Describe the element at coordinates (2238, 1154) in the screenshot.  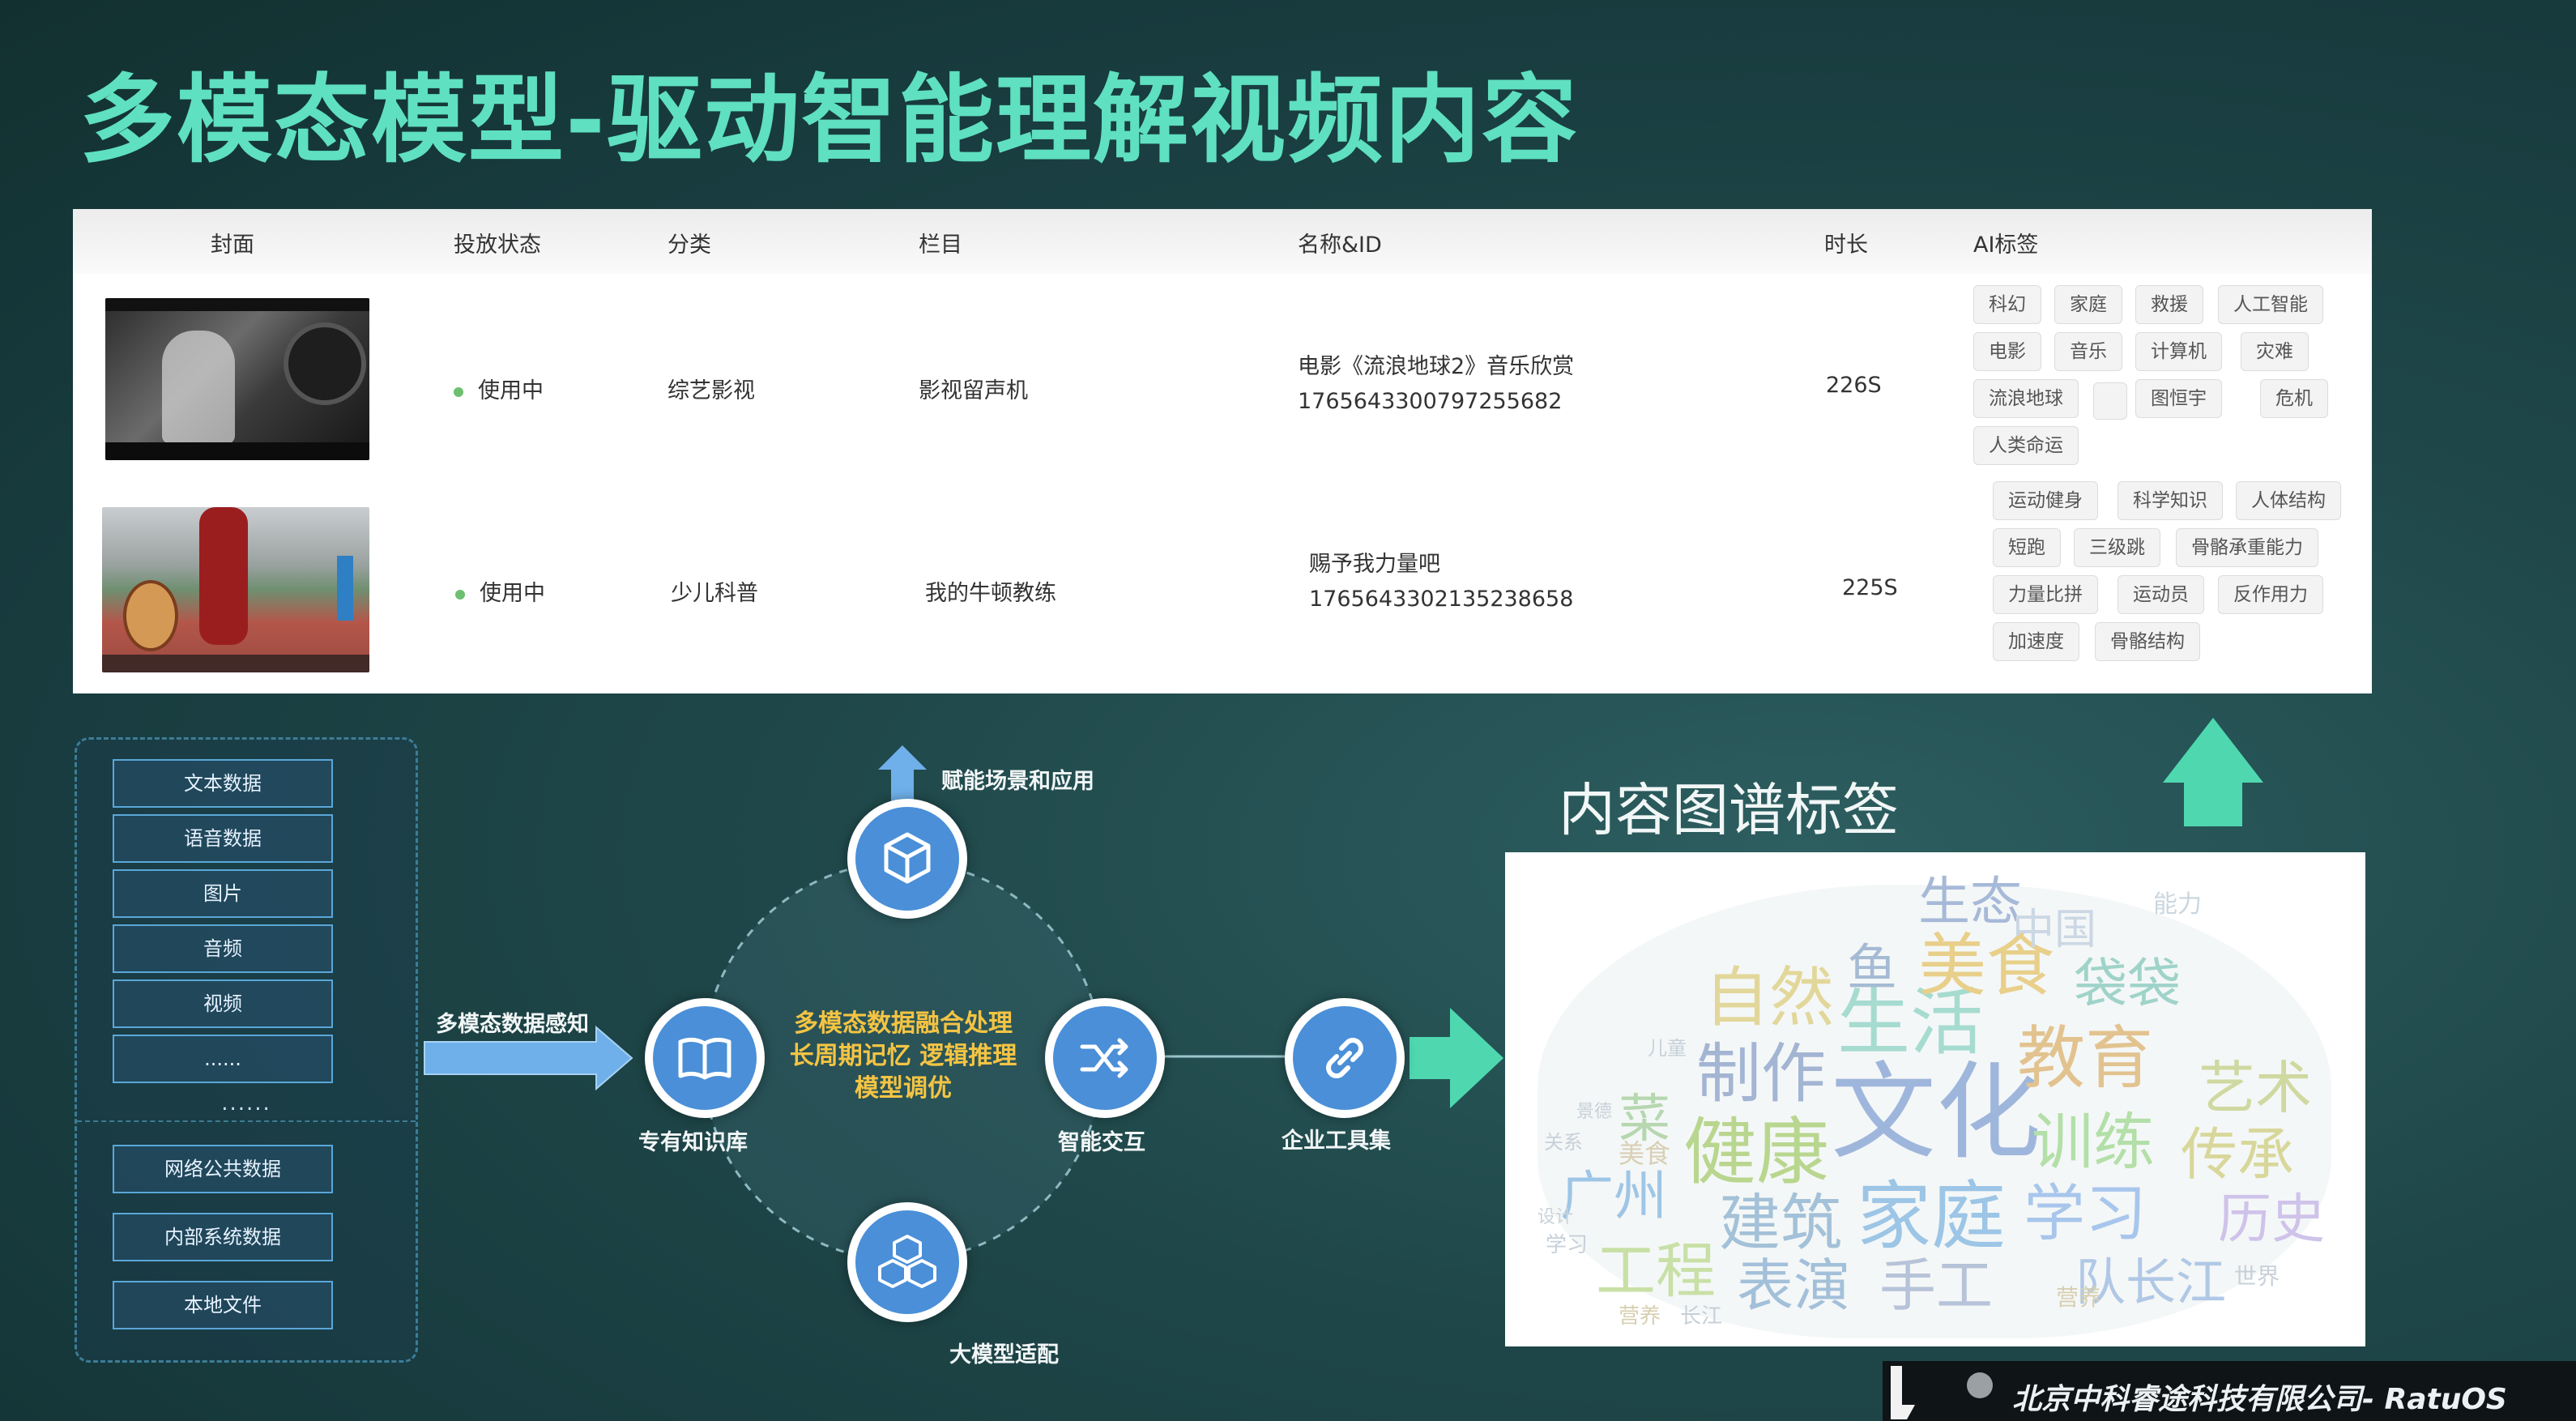
I see `cloud-word: 传承` at that location.